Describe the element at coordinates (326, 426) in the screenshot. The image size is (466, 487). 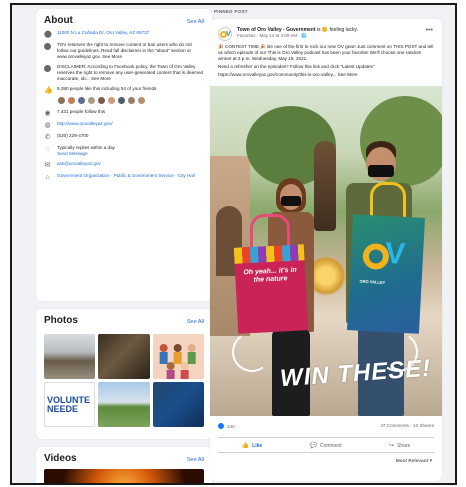
I see `reactions-bar: 140 37 Comments · 10 Shares` at that location.